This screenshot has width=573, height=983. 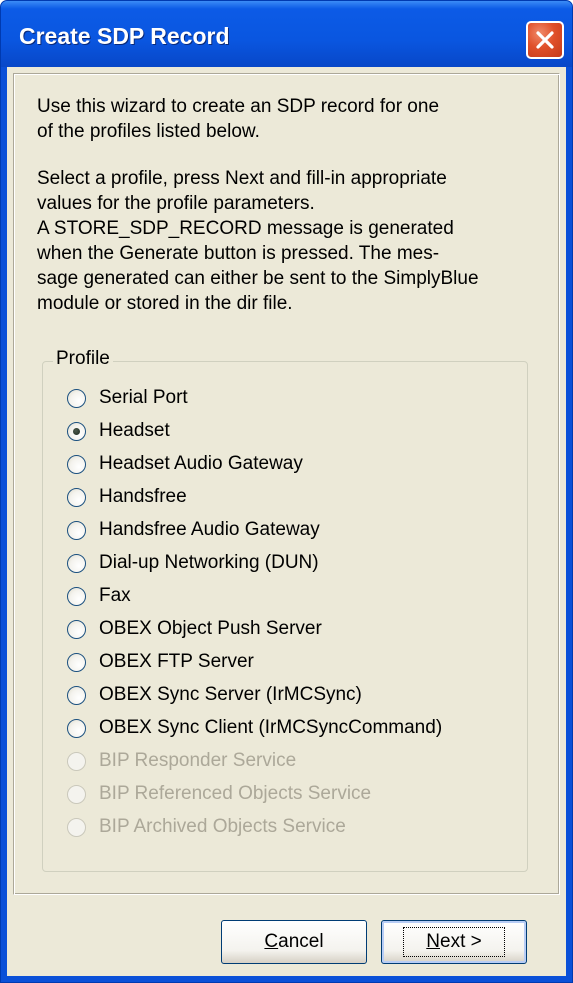 I want to click on profile-option: OBEX Sync Server (IrMCSync), so click(x=214, y=695).